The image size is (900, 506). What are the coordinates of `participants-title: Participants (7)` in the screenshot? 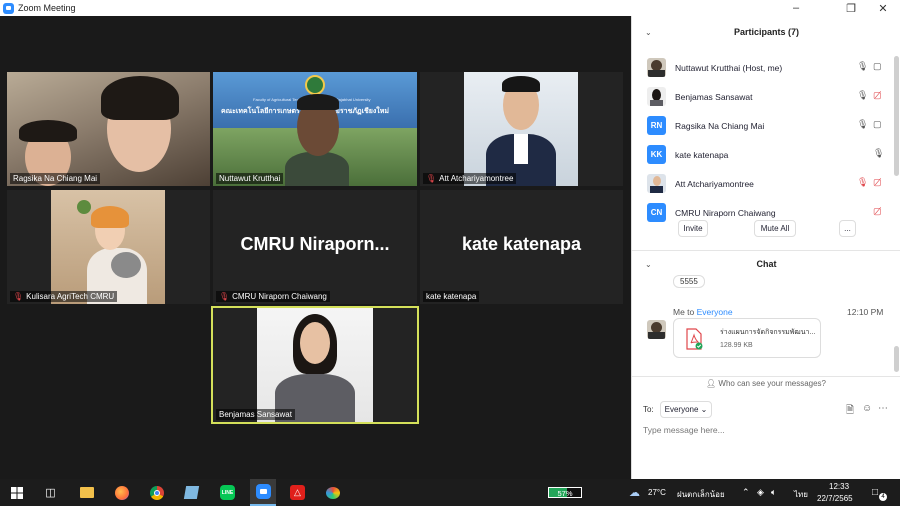 It's located at (766, 32).